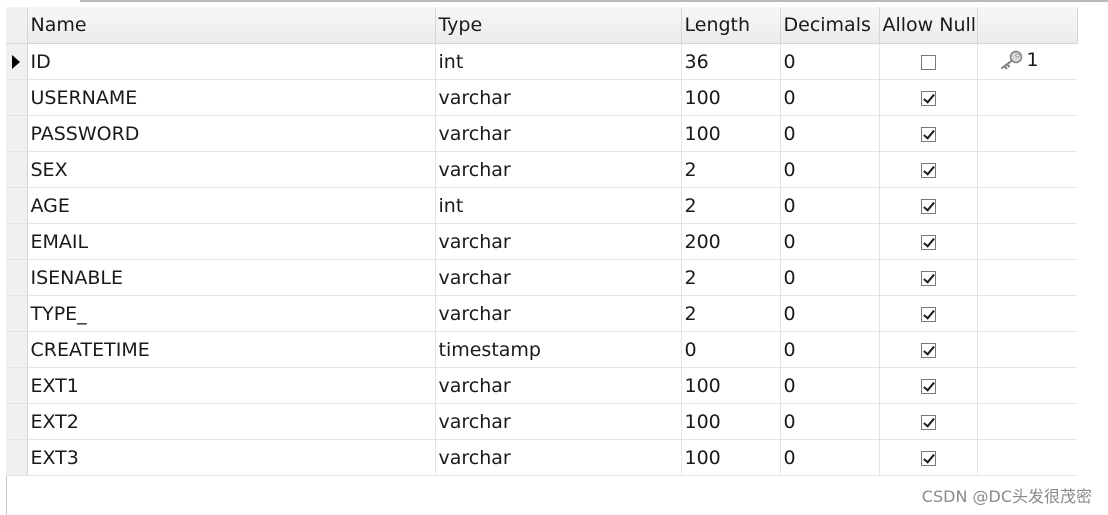  I want to click on field-name-cell: ID, so click(231, 61).